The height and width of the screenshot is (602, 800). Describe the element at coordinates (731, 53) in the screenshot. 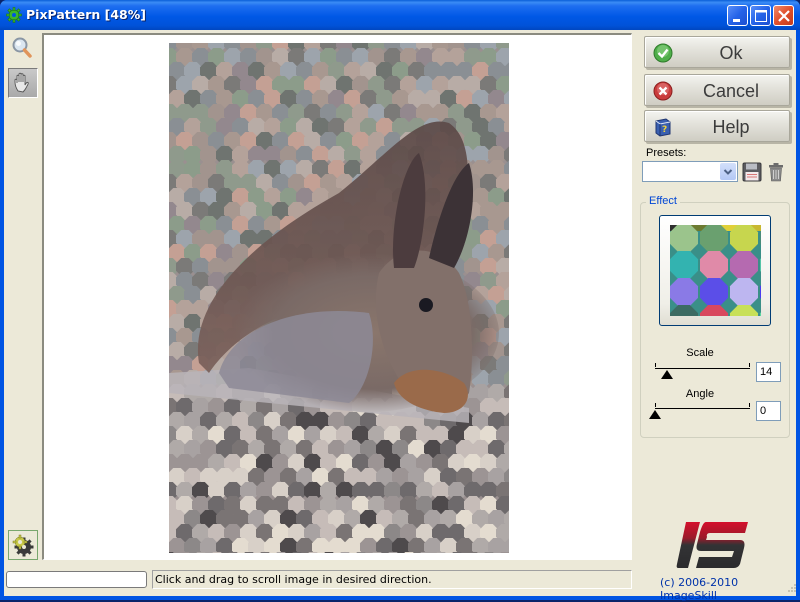

I see `ok-label: Ok` at that location.